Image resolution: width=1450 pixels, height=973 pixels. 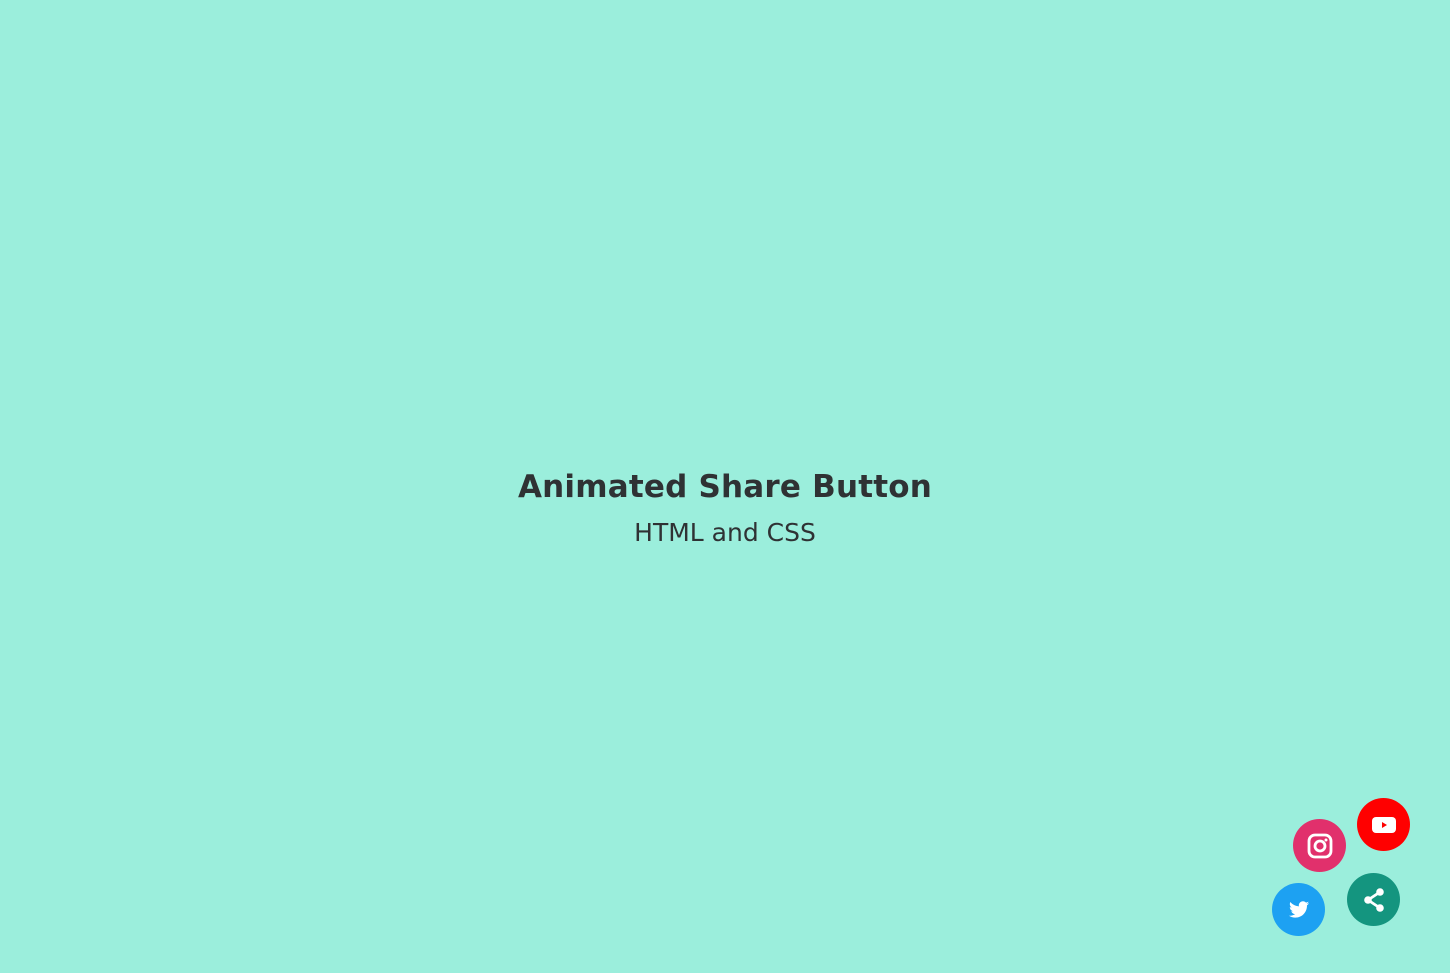 I want to click on youtube-icon, so click(x=1384, y=825).